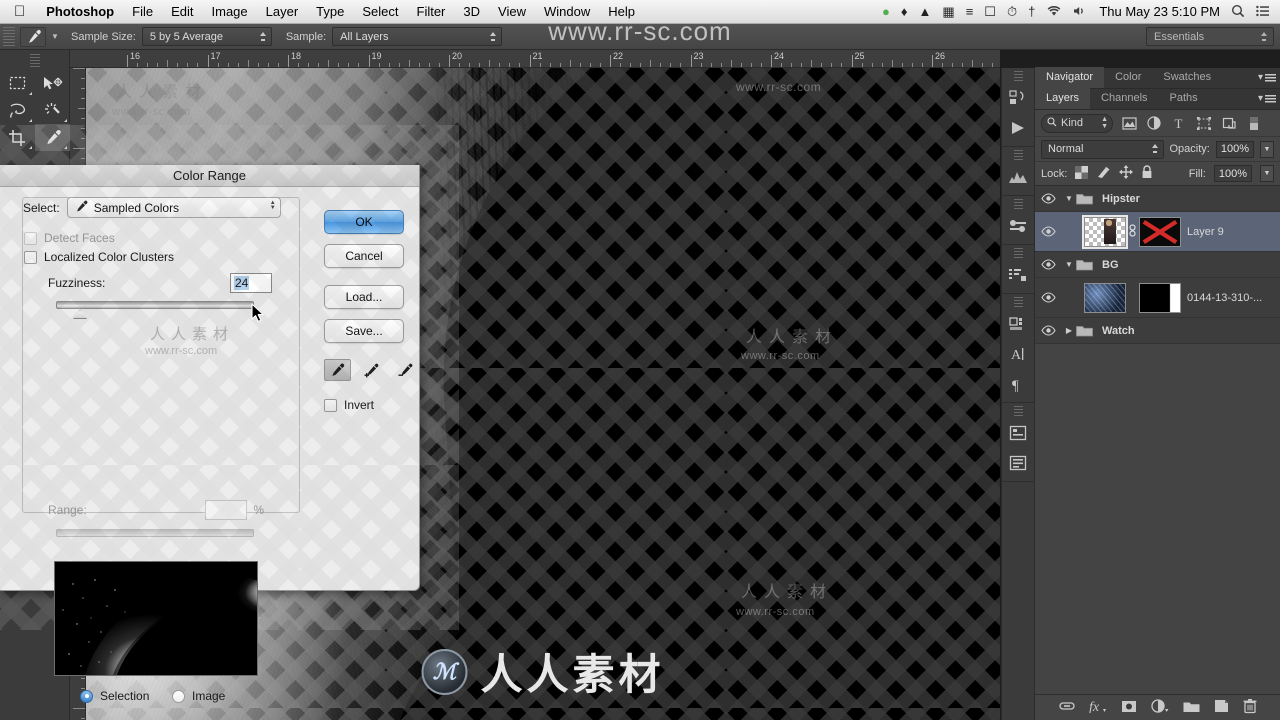 This screenshot has width=1280, height=720. Describe the element at coordinates (1103, 174) in the screenshot. I see `lock-image-icon` at that location.